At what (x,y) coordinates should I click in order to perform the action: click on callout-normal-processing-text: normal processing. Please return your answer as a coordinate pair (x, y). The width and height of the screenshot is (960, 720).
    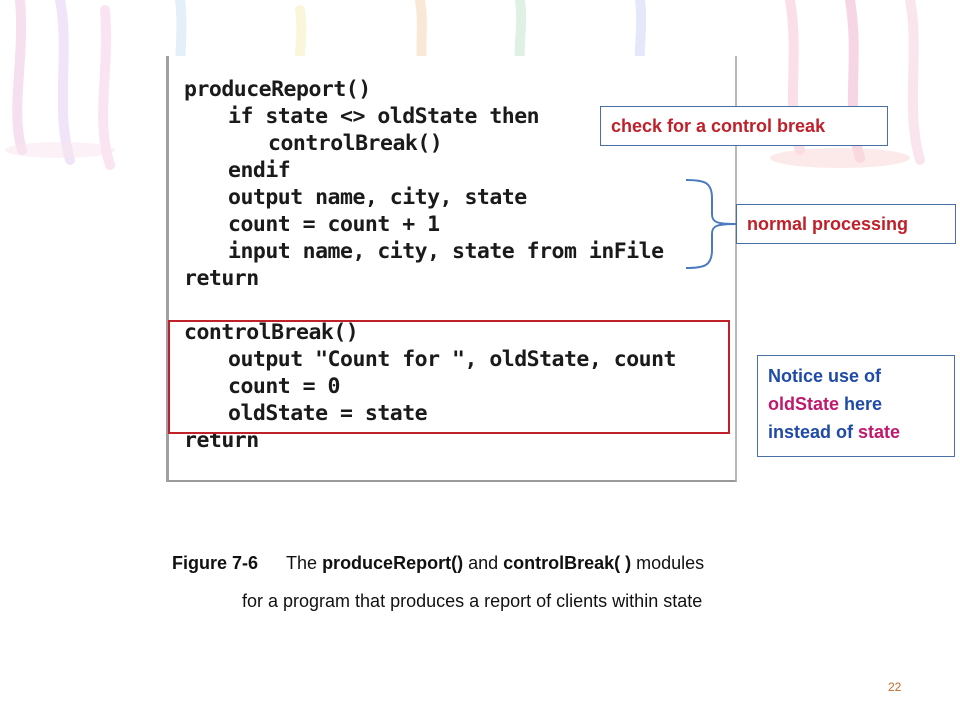
    Looking at the image, I should click on (828, 224).